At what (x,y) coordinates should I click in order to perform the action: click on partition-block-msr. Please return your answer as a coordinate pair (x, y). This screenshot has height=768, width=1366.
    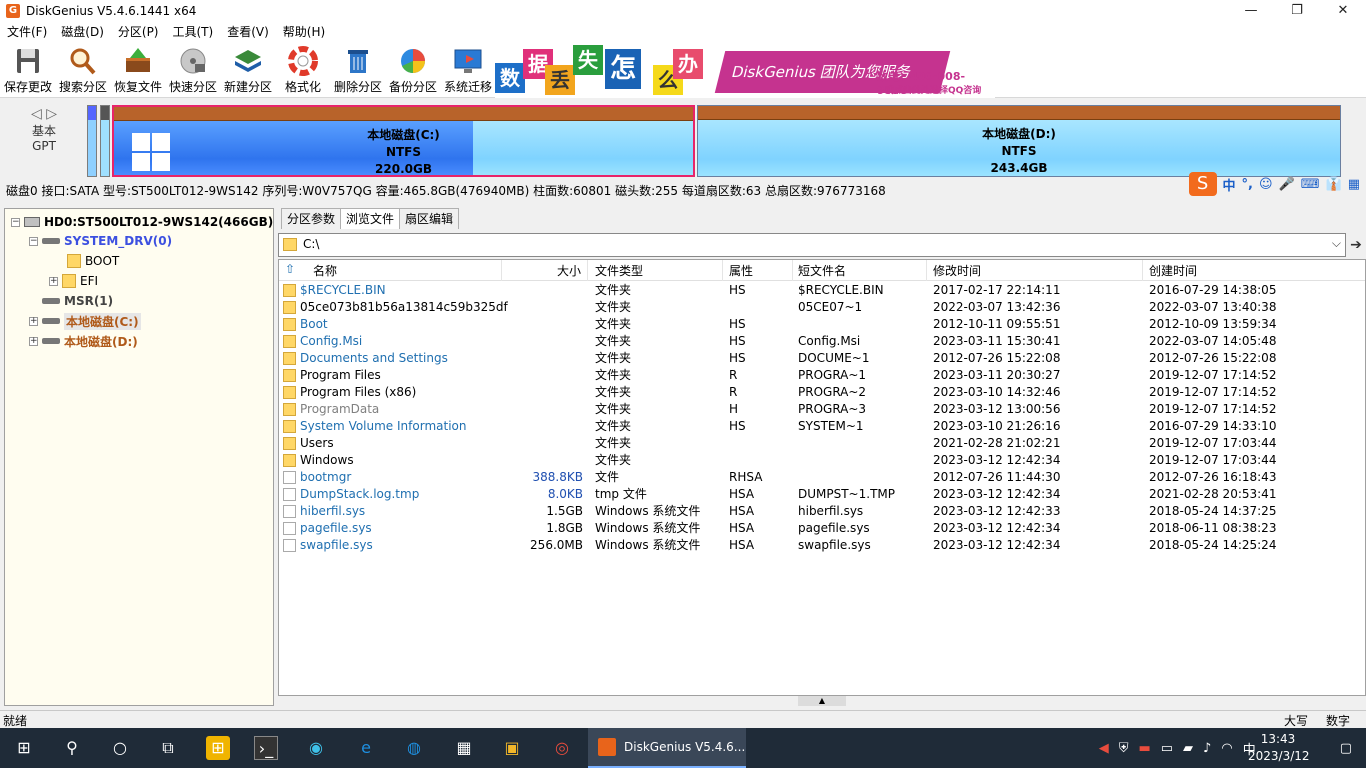
    Looking at the image, I should click on (105, 141).